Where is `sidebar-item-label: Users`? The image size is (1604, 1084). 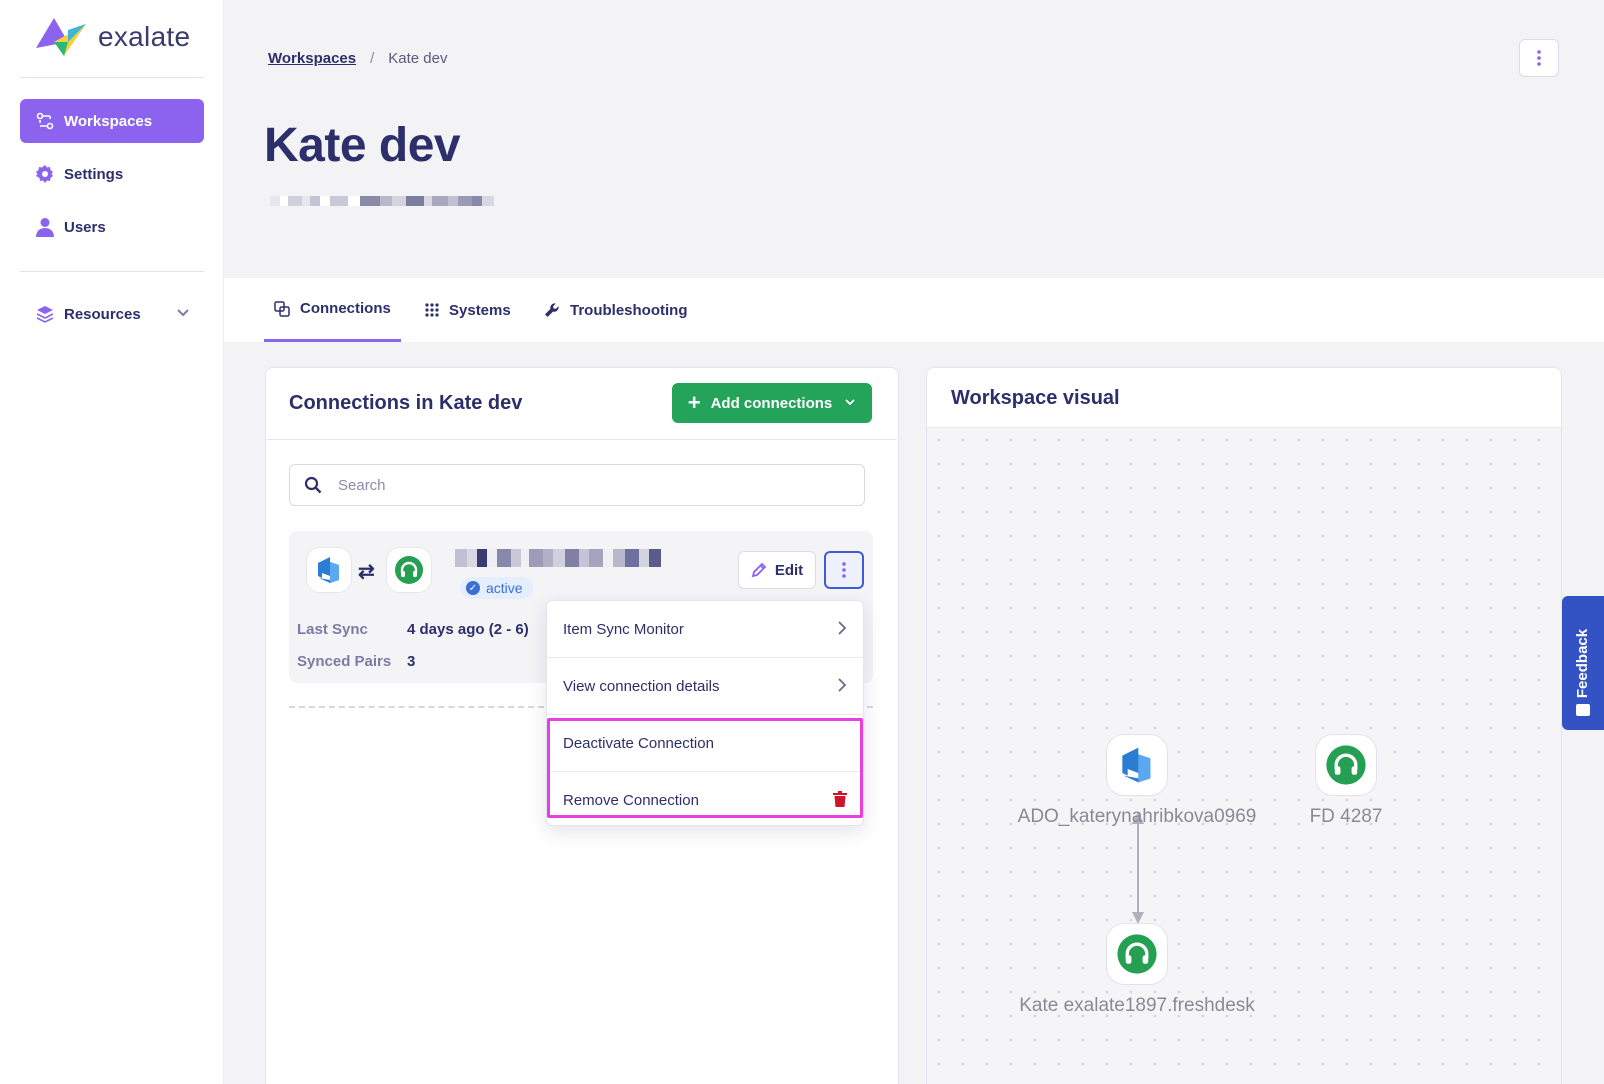
sidebar-item-label: Users is located at coordinates (85, 227).